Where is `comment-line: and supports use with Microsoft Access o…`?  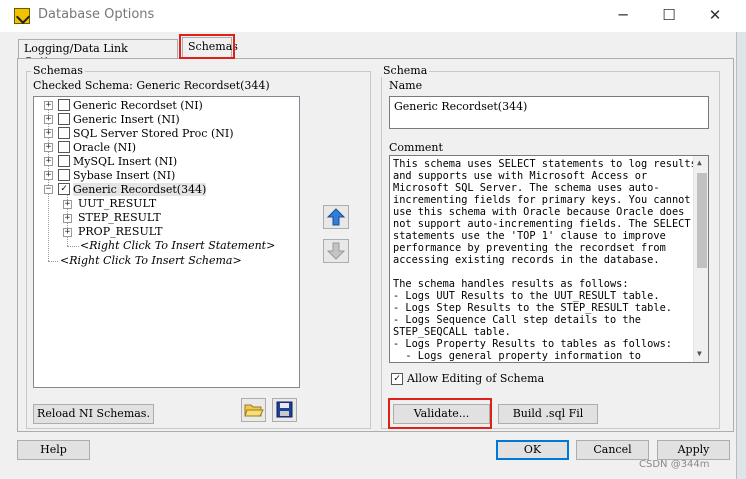 comment-line: and supports use with Microsoft Access o… is located at coordinates (520, 176).